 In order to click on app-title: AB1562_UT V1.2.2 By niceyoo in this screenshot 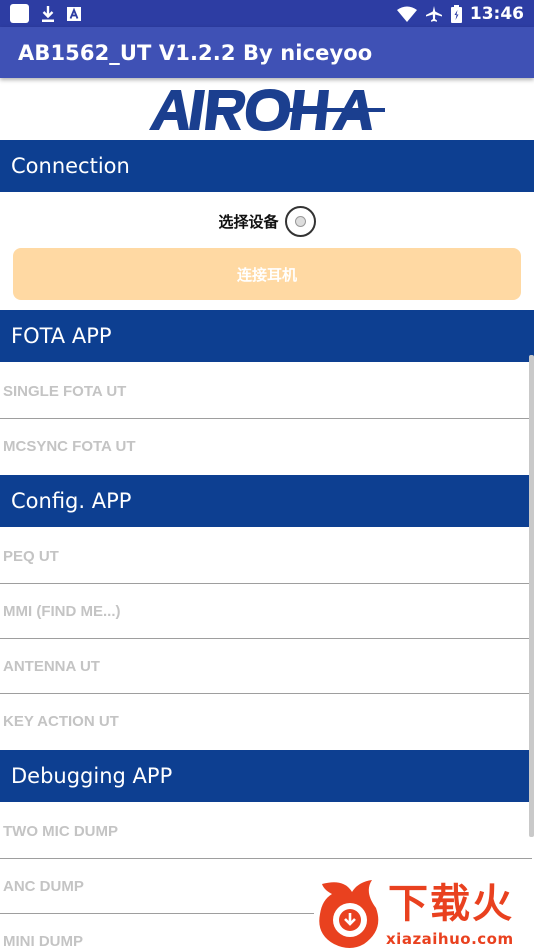, I will do `click(195, 52)`.